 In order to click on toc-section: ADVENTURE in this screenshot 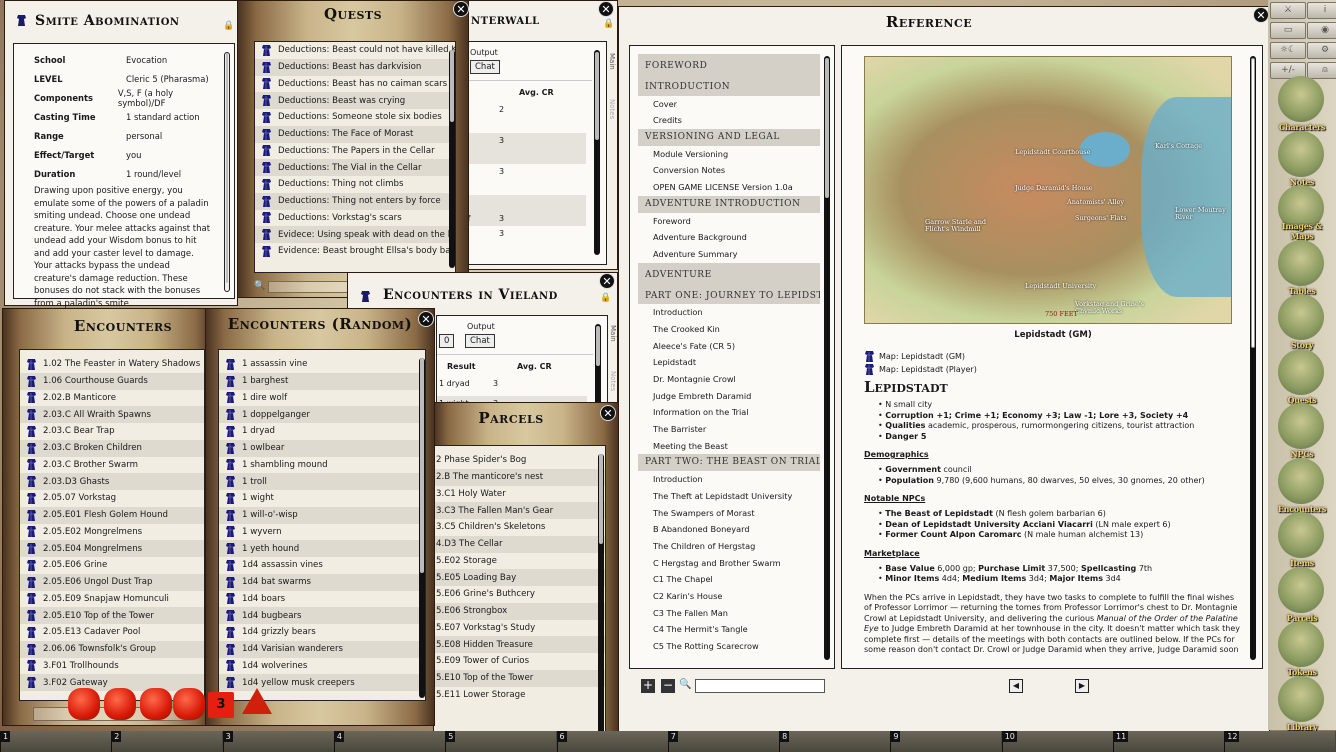, I will do `click(729, 275)`.